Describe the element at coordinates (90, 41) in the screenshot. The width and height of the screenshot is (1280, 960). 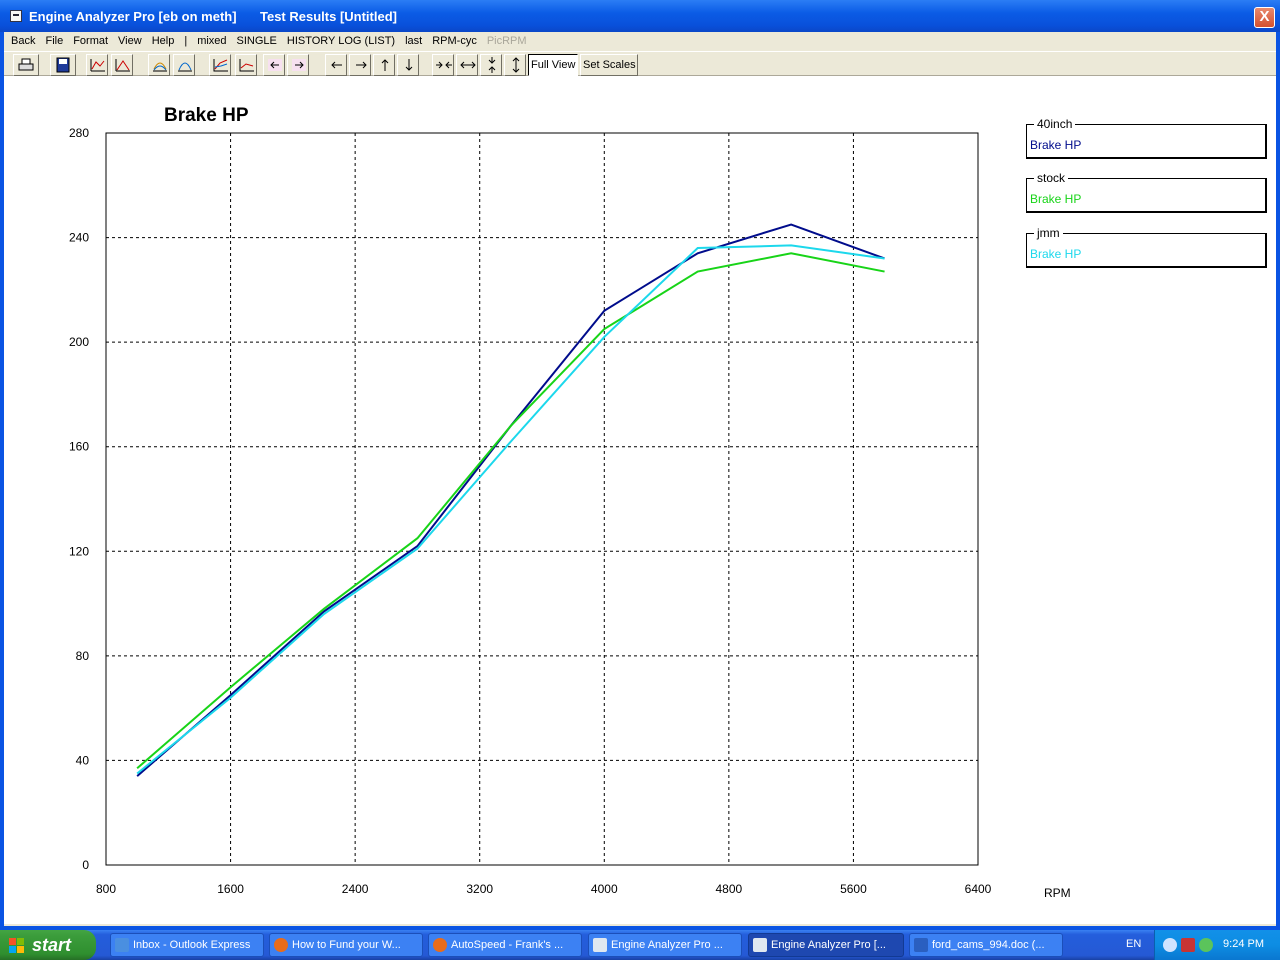
I see `menu-format: Format` at that location.